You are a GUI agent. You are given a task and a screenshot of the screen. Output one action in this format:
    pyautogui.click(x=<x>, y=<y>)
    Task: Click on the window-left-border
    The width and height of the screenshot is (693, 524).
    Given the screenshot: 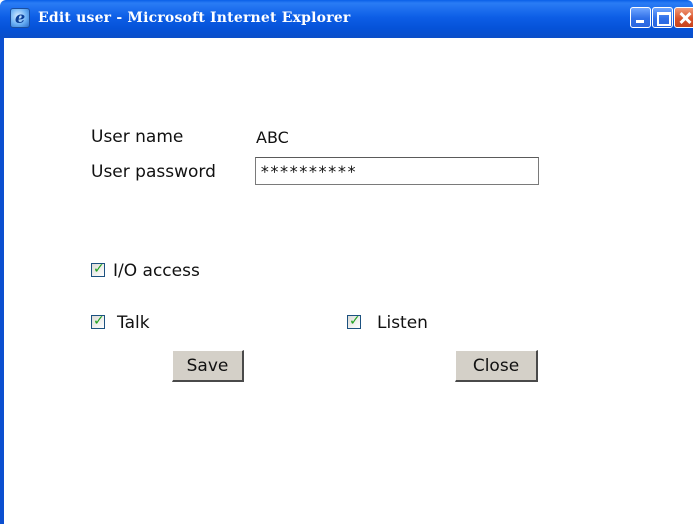 What is the action you would take?
    pyautogui.click(x=2, y=281)
    